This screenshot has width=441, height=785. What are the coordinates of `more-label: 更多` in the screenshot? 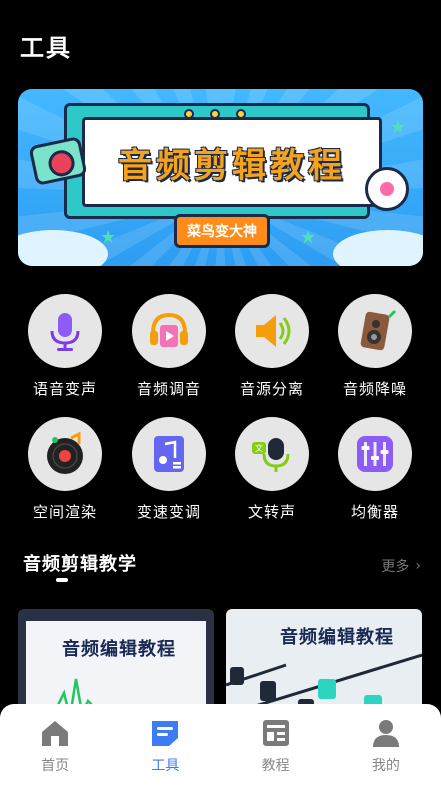 It's located at (395, 567).